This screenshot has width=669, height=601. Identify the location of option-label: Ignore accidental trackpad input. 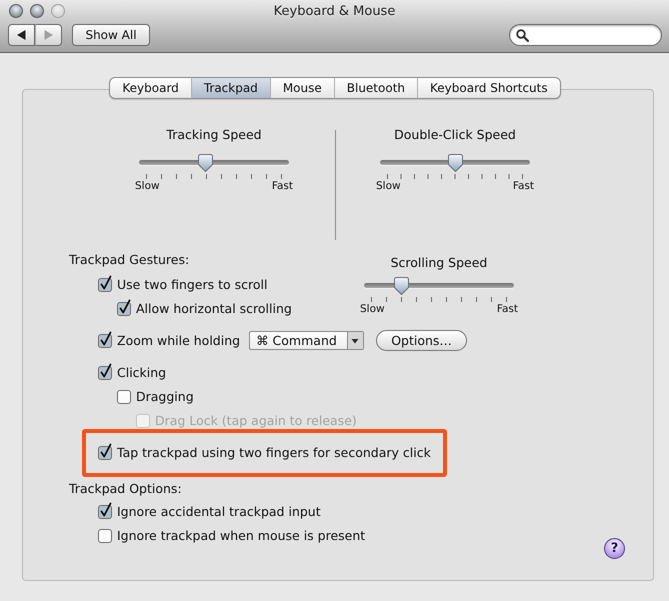
(219, 511).